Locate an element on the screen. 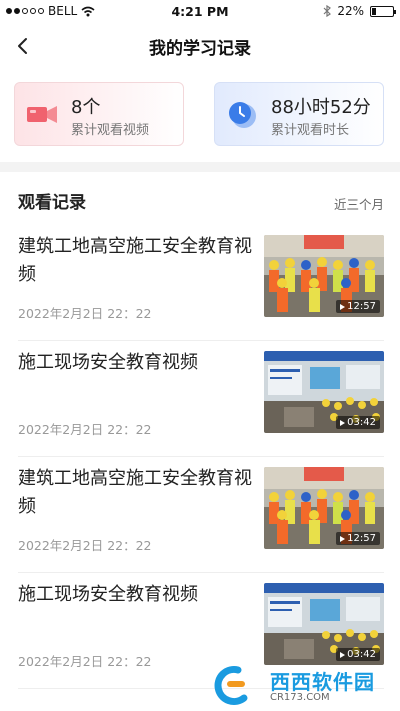  navigation-bar: 我的学习记录 is located at coordinates (200, 46).